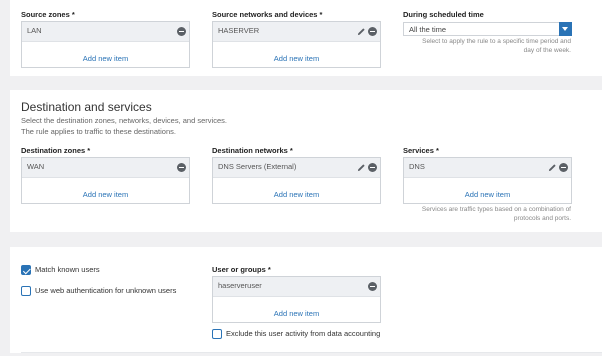  I want to click on users-label: User or groups *, so click(241, 269).